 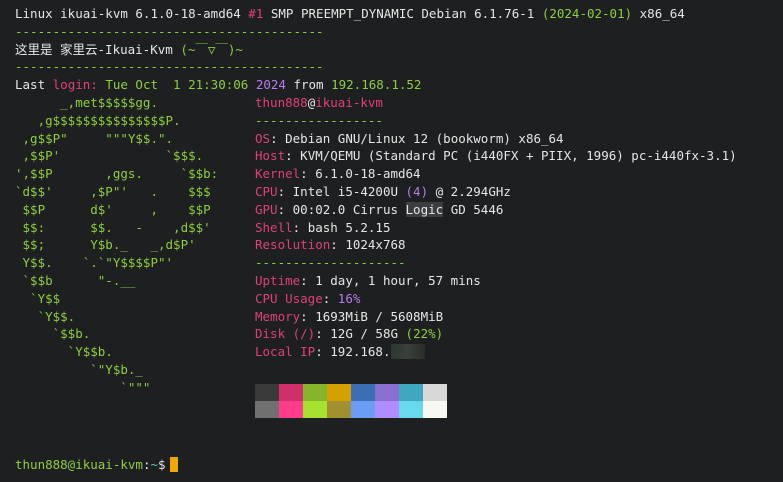 I want to click on shell-prompt: thun888@ikuai-kvm:~$, so click(x=96, y=465).